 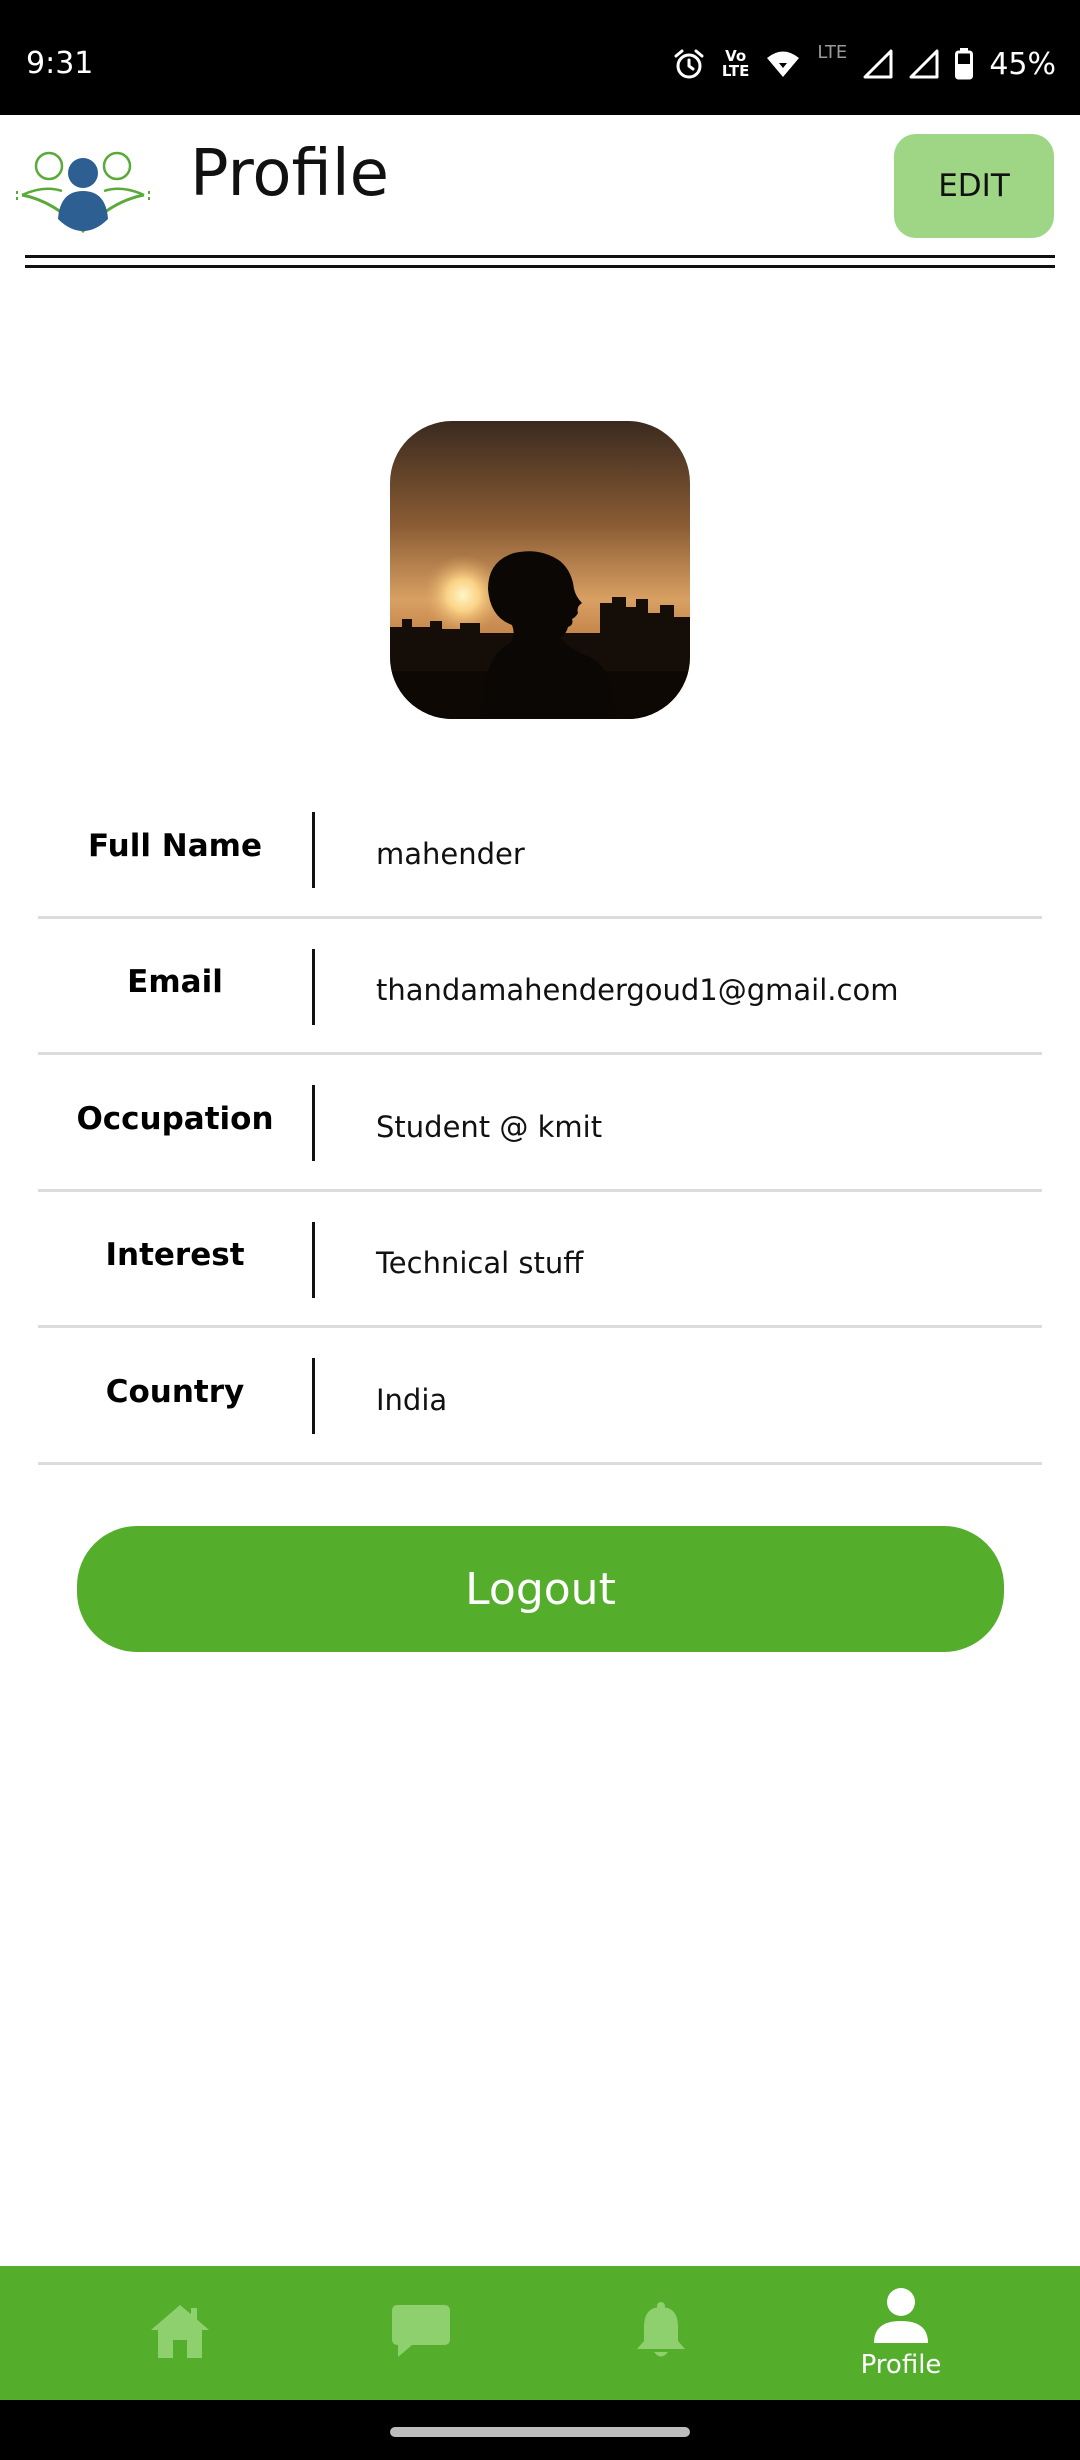 I want to click on nav-item-chat, so click(x=421, y=2333).